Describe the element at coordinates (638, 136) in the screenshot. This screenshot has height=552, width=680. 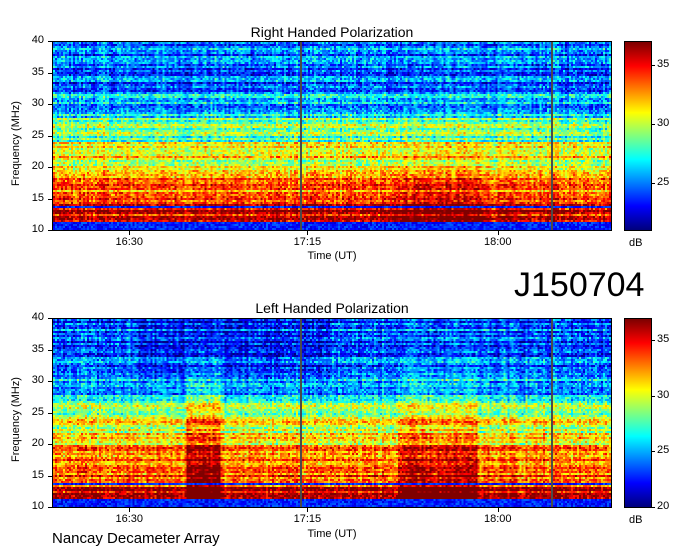
I see `top-colorbar` at that location.